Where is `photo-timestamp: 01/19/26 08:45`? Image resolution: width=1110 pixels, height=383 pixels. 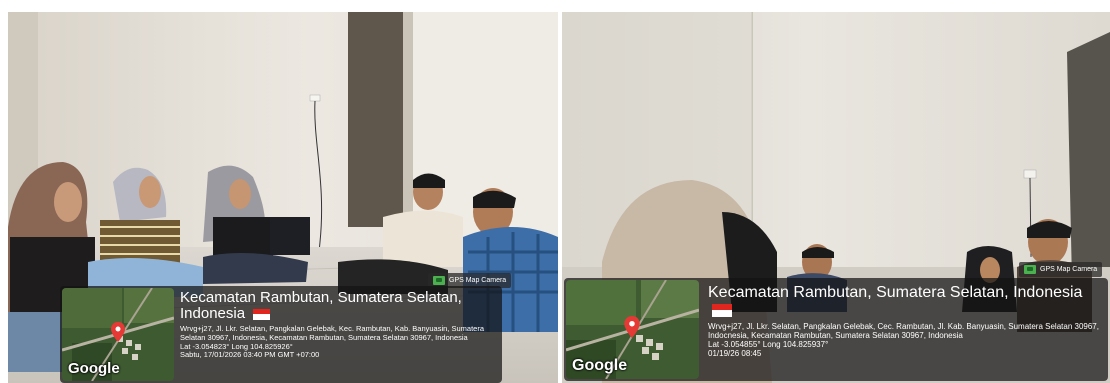 photo-timestamp: 01/19/26 08:45 is located at coordinates (735, 354).